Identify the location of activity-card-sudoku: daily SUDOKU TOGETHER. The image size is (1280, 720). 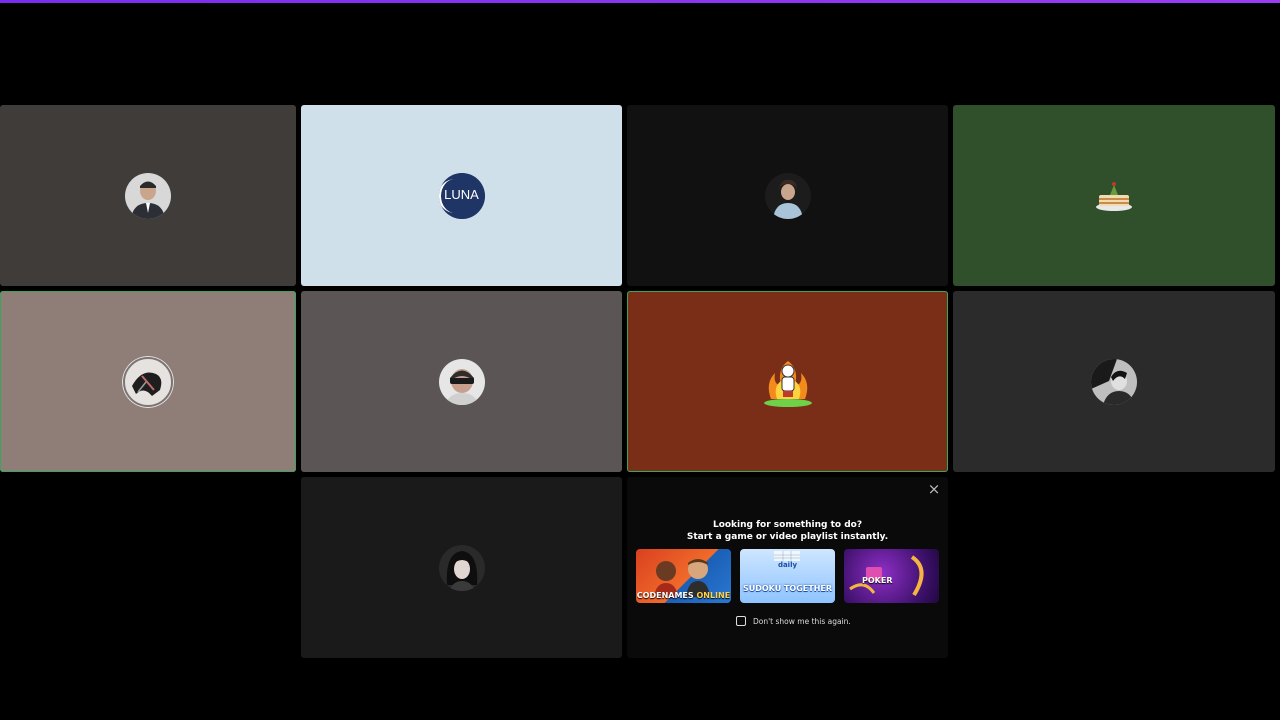
(787, 576).